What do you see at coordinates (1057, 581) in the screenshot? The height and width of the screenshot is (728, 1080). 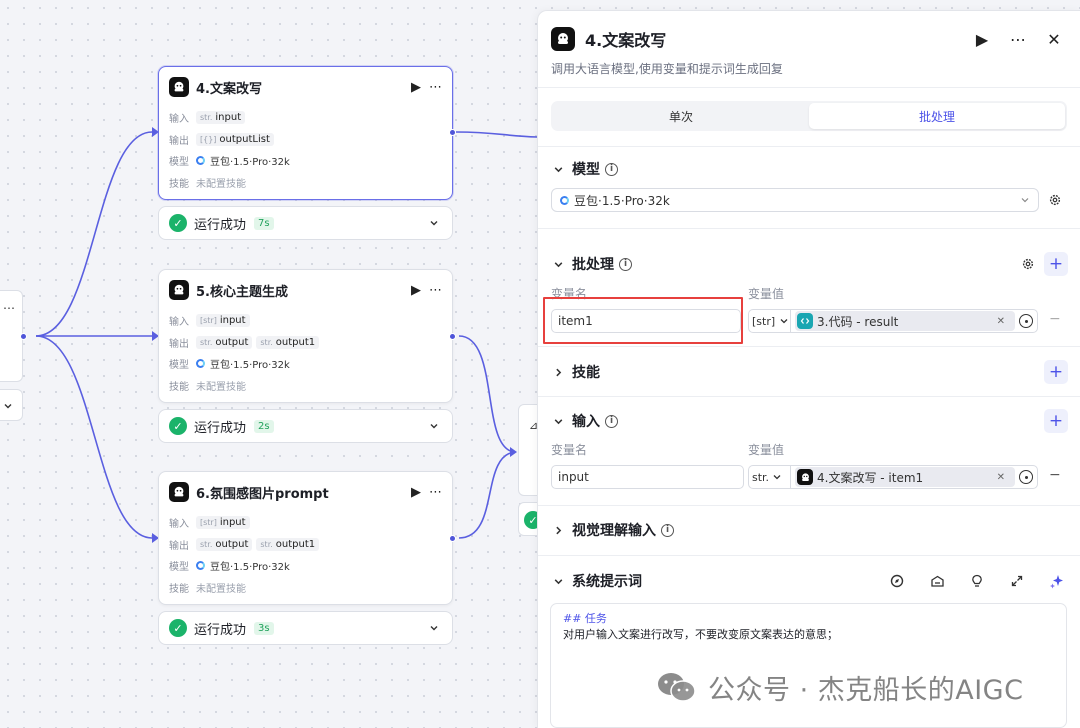 I see `ai-sparkle-icon` at bounding box center [1057, 581].